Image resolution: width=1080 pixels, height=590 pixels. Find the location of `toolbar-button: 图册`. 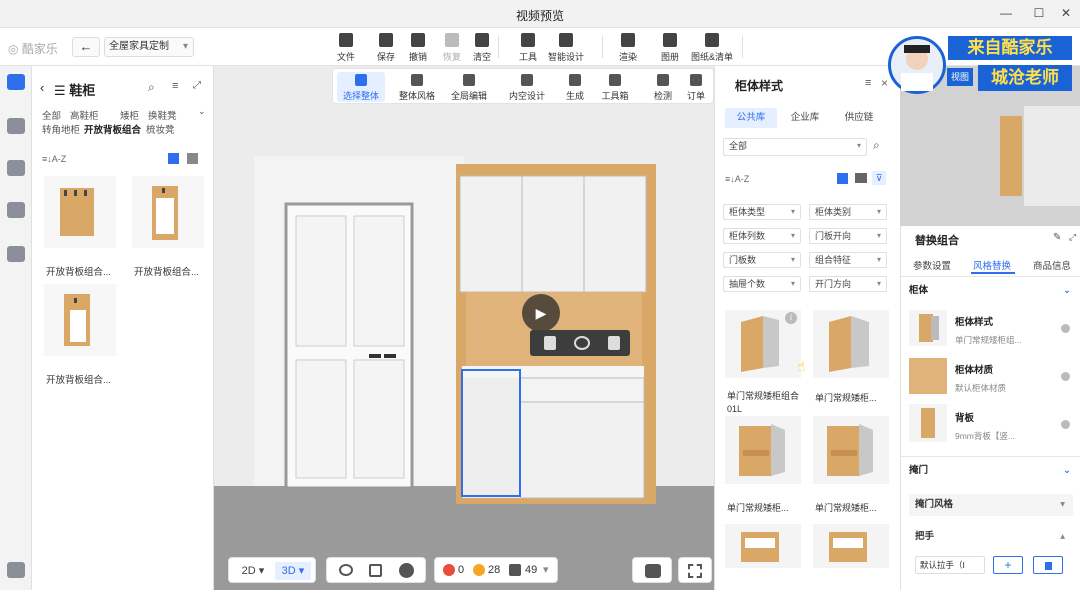

toolbar-button: 图册 is located at coordinates (670, 48).